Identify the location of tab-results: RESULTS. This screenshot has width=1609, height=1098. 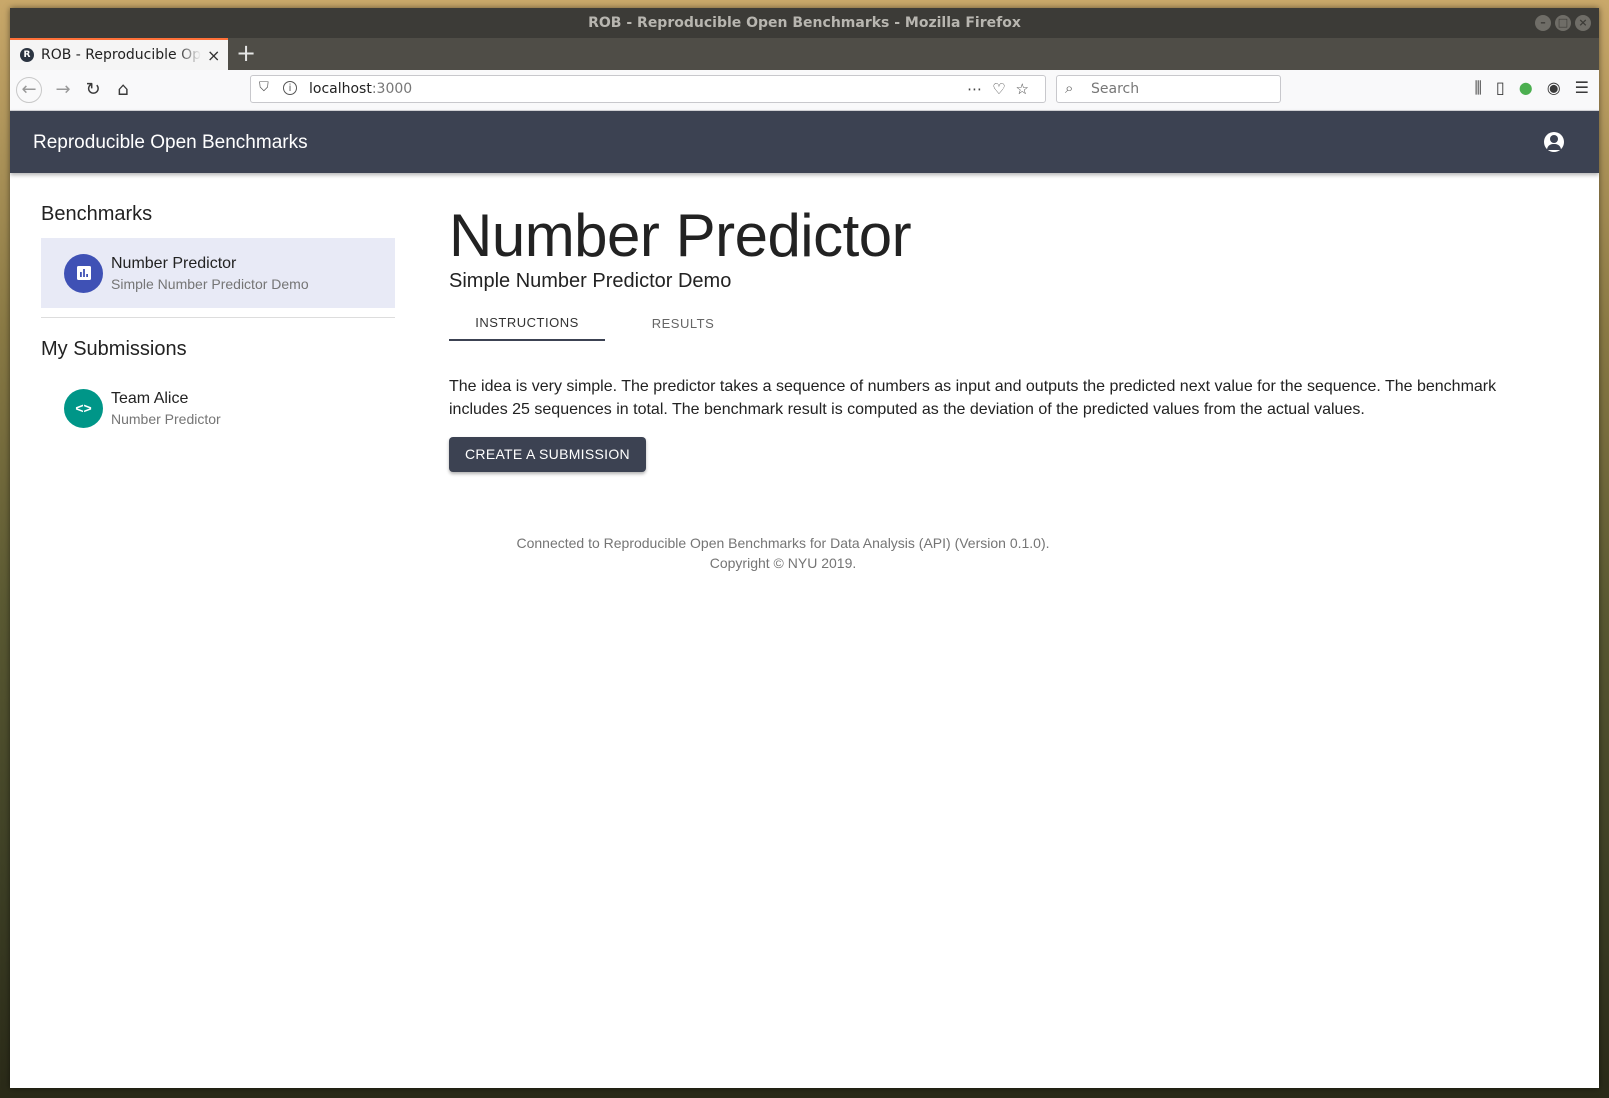
(683, 323).